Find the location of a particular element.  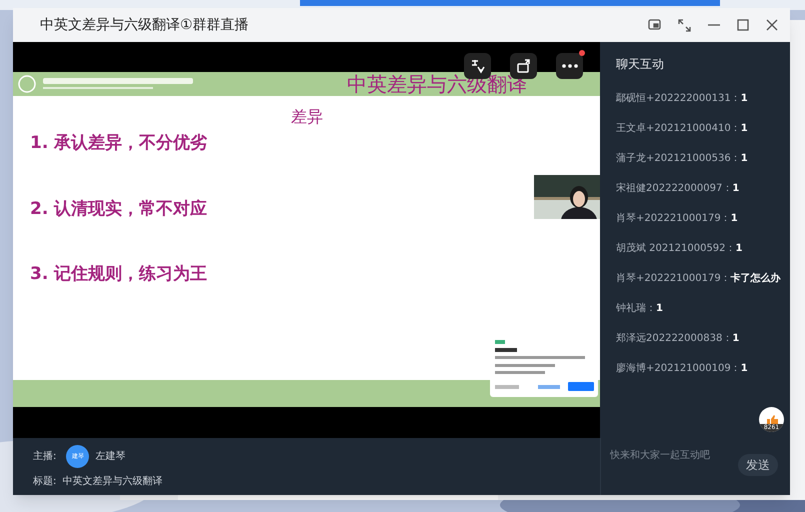

chat-message: 肖琴+202221000179：卡了怎么办 is located at coordinates (699, 279).